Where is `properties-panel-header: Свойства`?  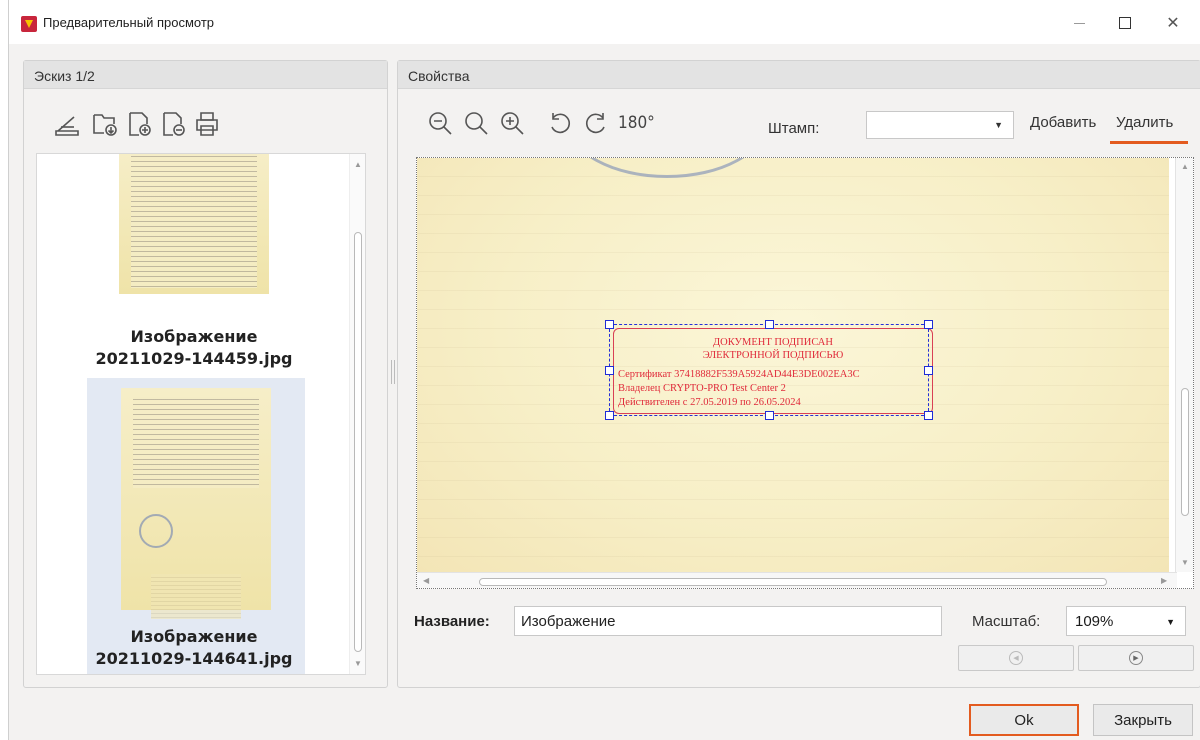
properties-panel-header: Свойства is located at coordinates (799, 75).